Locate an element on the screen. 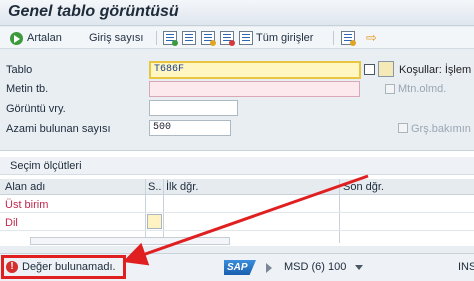 Image resolution: width=474 pixels, height=281 pixels. variant-icon is located at coordinates (208, 38).